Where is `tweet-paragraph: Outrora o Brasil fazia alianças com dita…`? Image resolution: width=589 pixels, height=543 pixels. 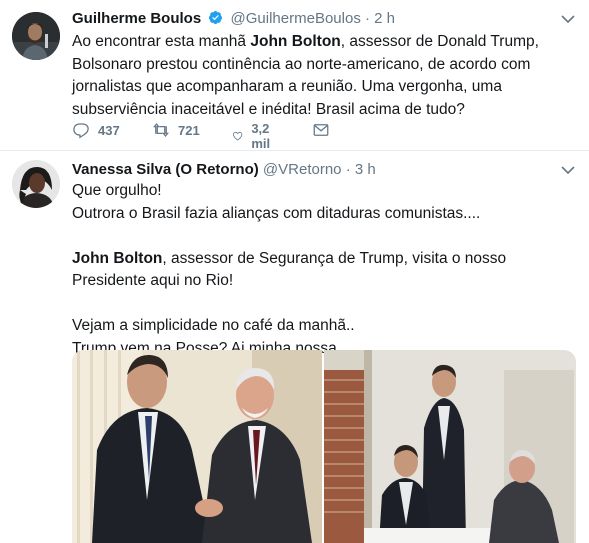
tweet-paragraph: Outrora o Brasil fazia alianças com dita… is located at coordinates (322, 214).